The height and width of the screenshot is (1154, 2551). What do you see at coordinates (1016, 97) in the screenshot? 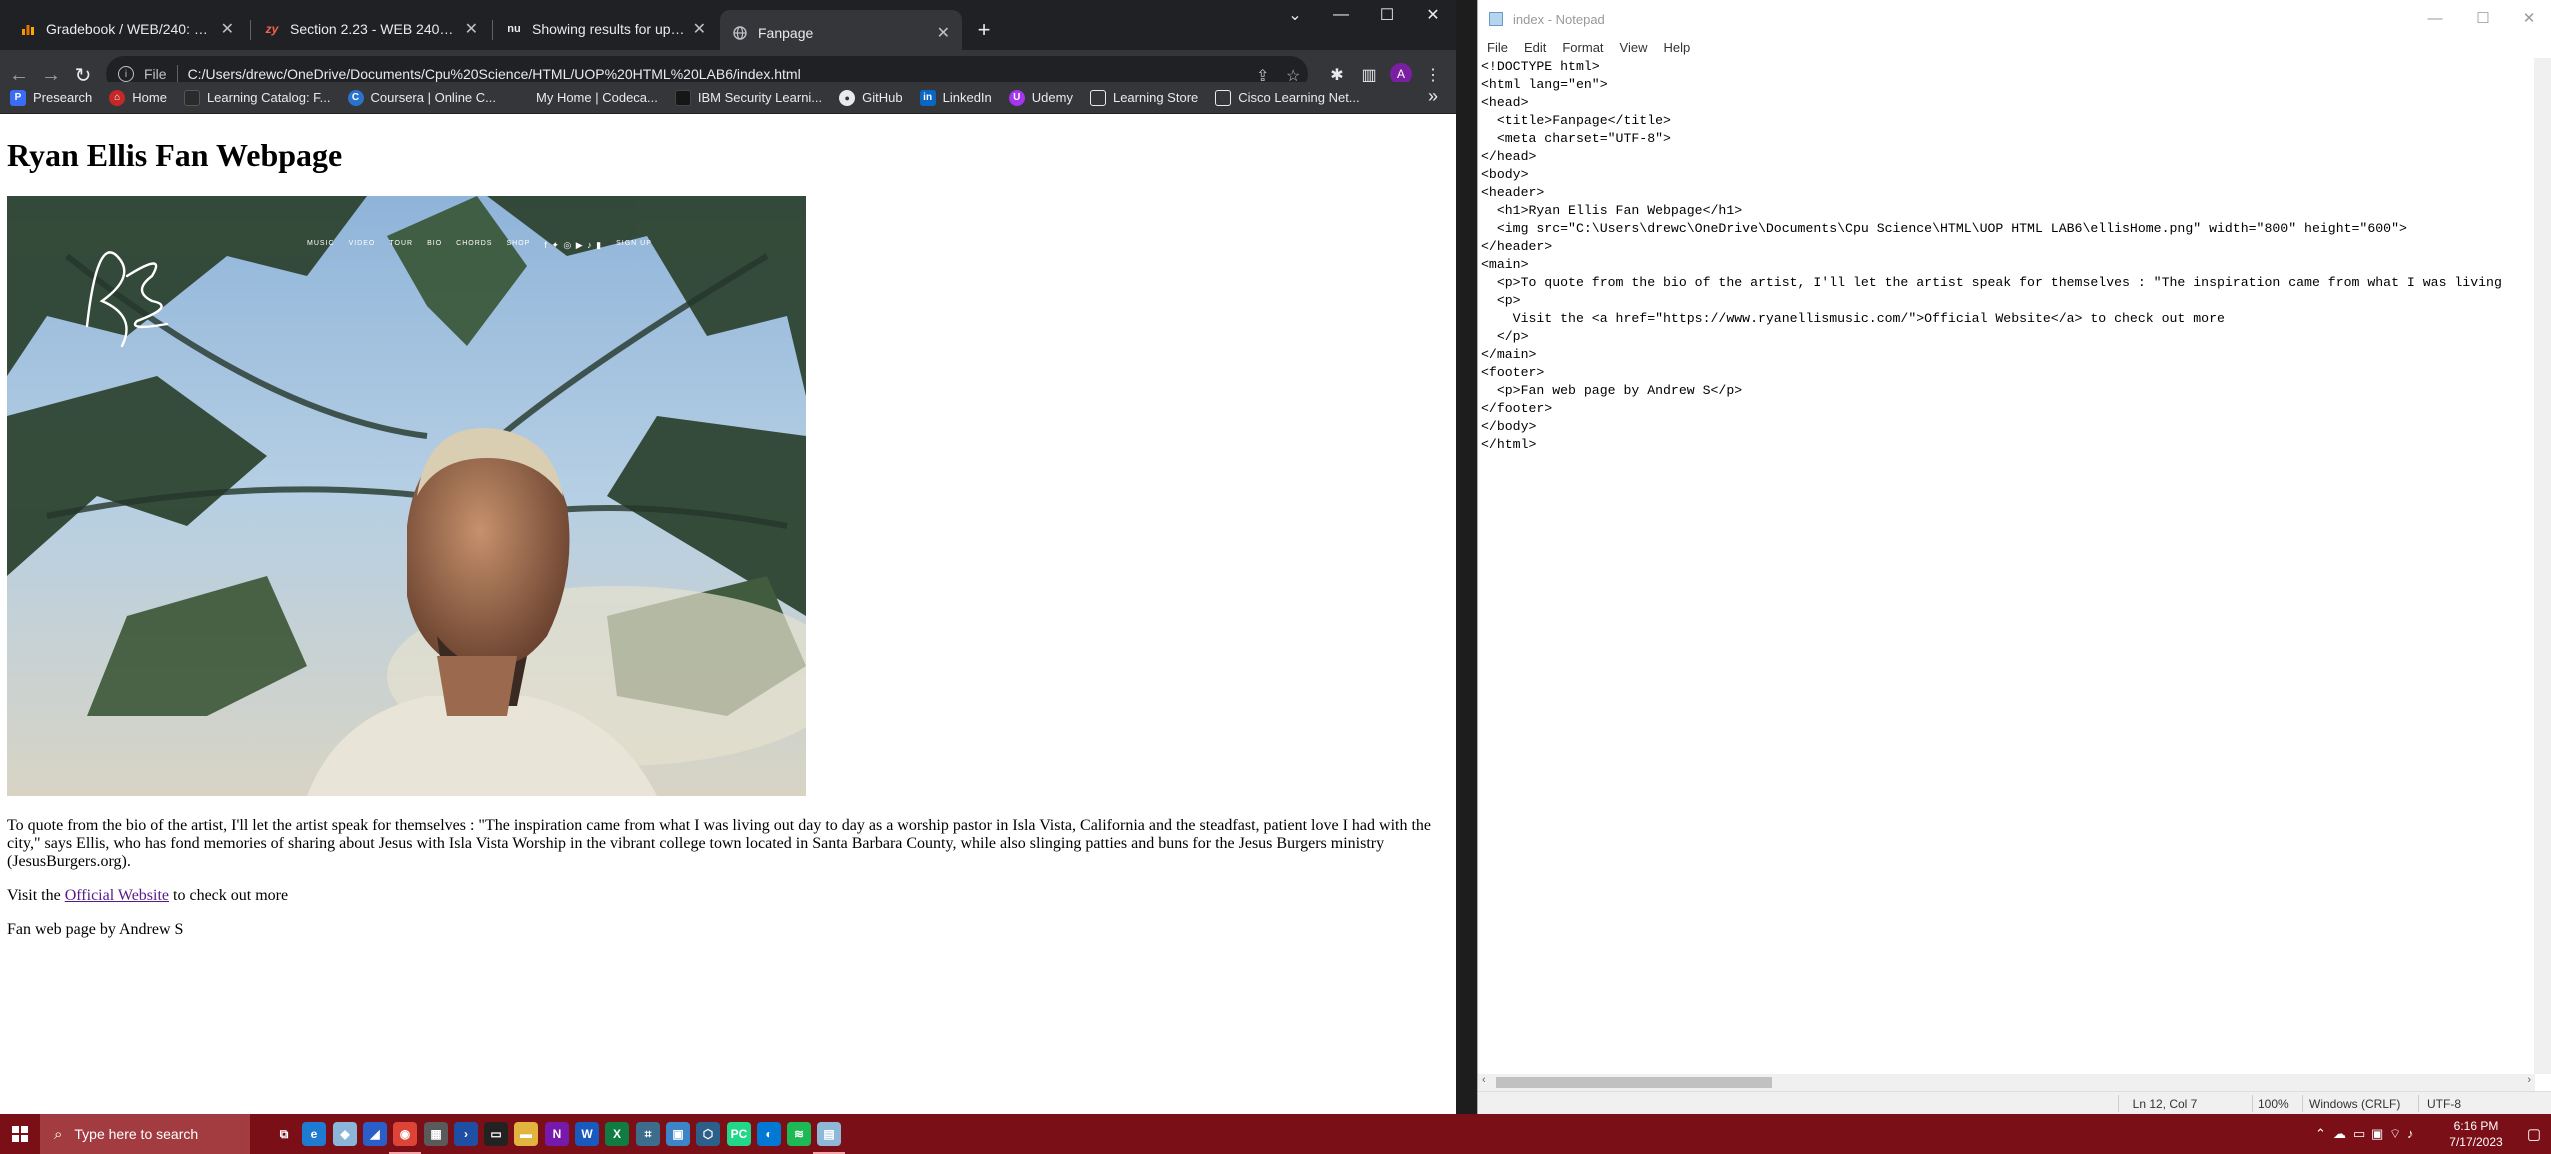
I see `udemy-icon: U` at bounding box center [1016, 97].